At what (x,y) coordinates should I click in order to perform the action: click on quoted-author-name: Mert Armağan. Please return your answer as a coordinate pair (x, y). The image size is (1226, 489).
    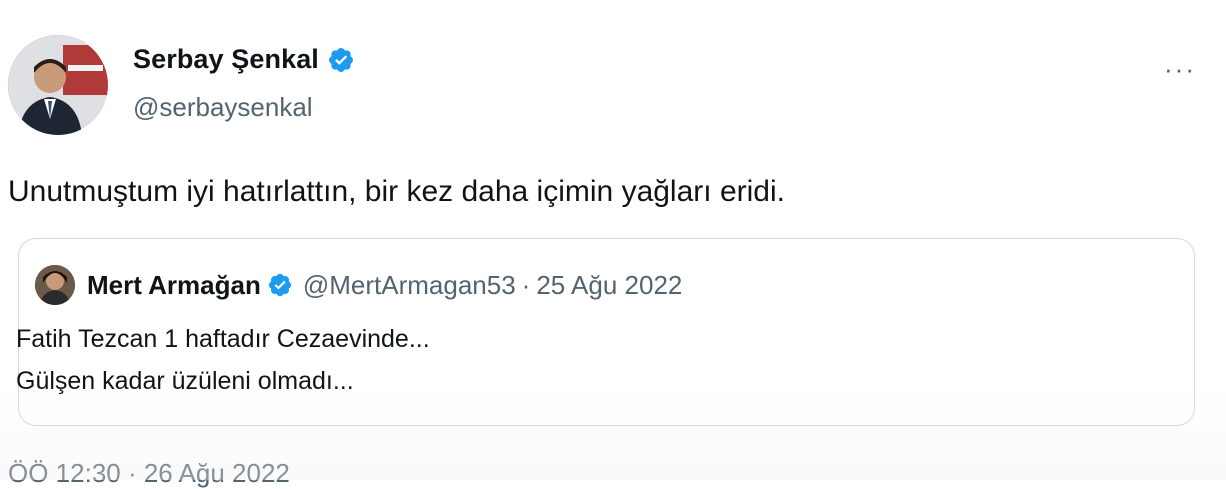
    Looking at the image, I should click on (174, 285).